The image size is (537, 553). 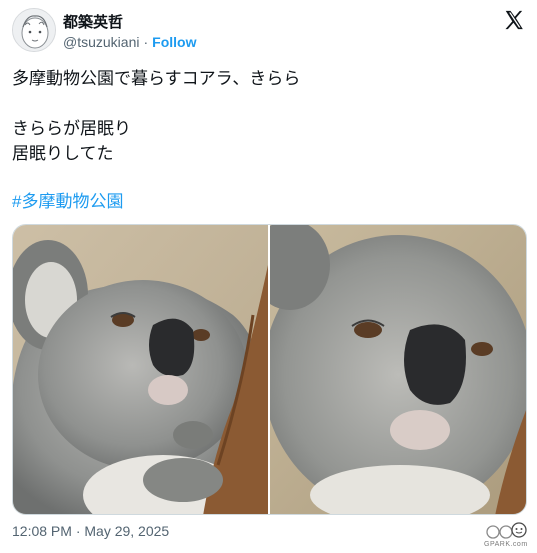 I want to click on watermark-text: GPARK.com, so click(x=506, y=544).